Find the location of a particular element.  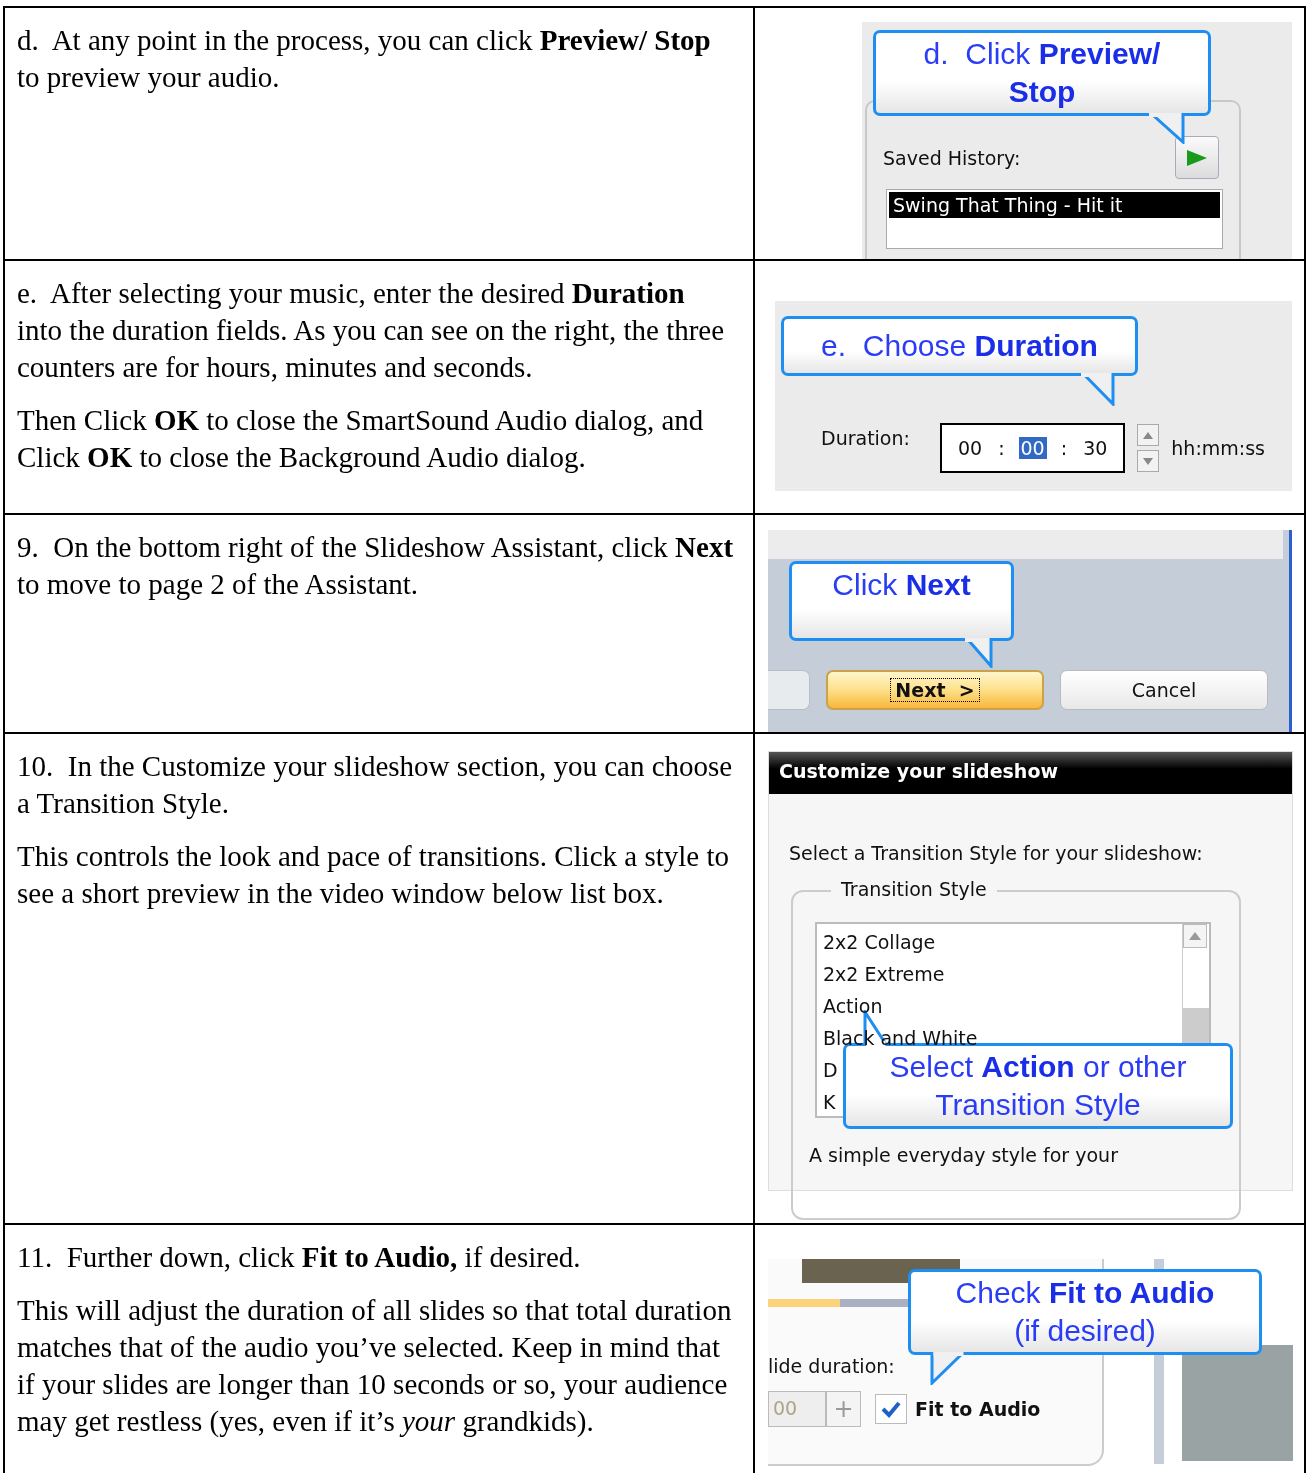

list-item: D is located at coordinates (830, 1070).